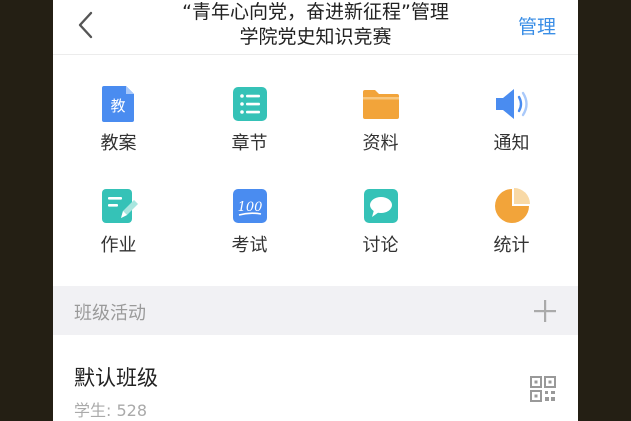 The height and width of the screenshot is (421, 631). What do you see at coordinates (511, 143) in the screenshot?
I see `feature-notice-label: 通知` at bounding box center [511, 143].